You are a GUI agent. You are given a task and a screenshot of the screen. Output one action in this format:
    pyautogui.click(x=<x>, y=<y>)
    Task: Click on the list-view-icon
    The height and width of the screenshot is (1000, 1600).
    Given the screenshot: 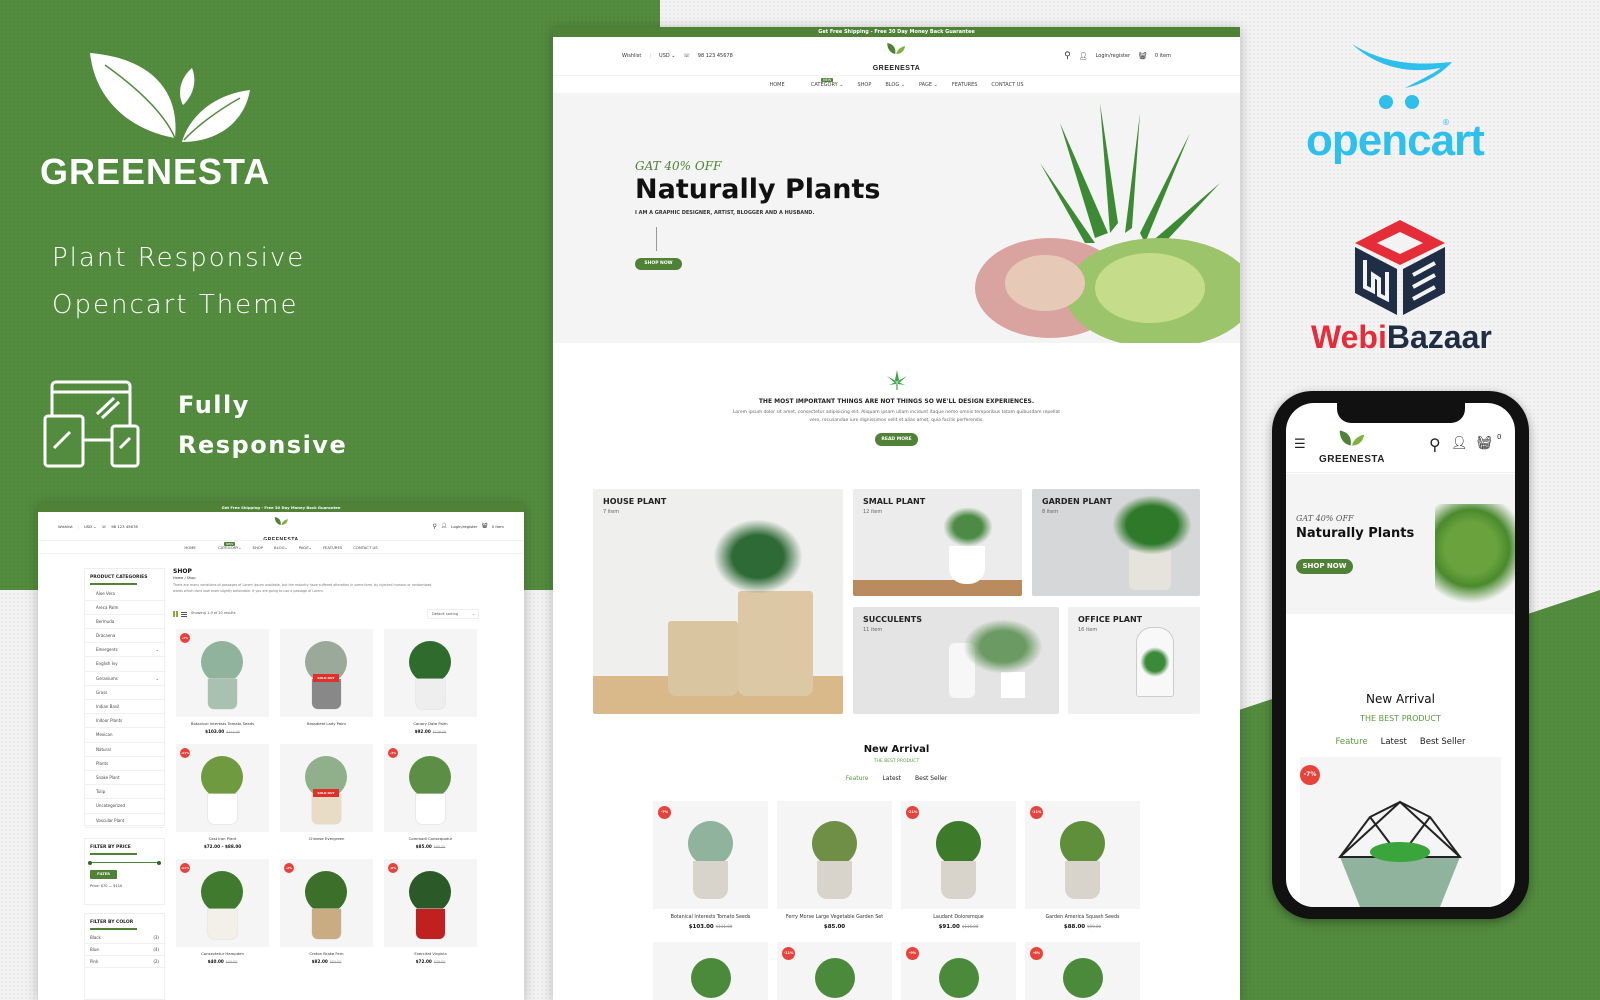 What is the action you would take?
    pyautogui.click(x=184, y=614)
    